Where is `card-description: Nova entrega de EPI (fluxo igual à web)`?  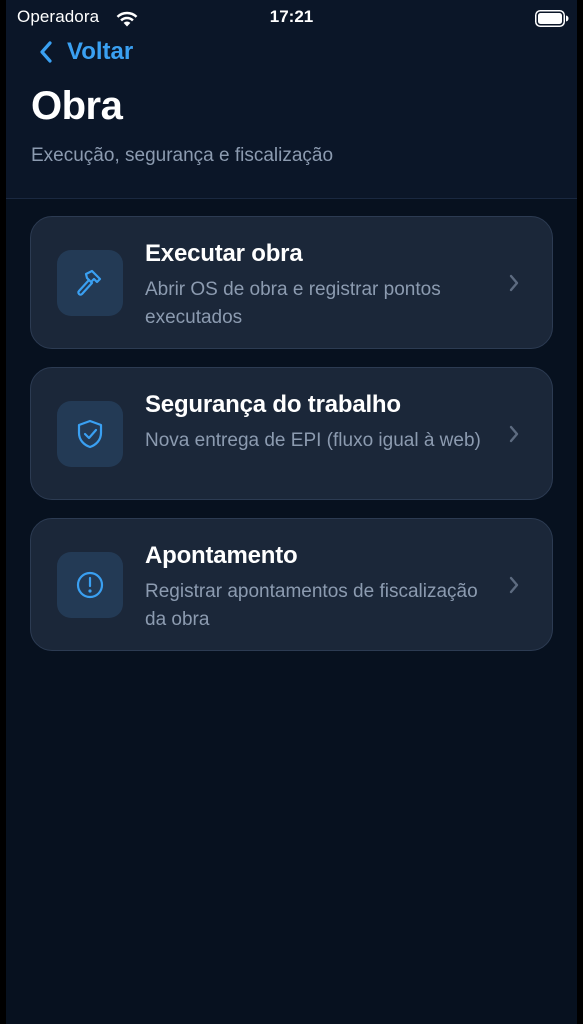
card-description: Nova entrega de EPI (fluxo igual à web) is located at coordinates (313, 440).